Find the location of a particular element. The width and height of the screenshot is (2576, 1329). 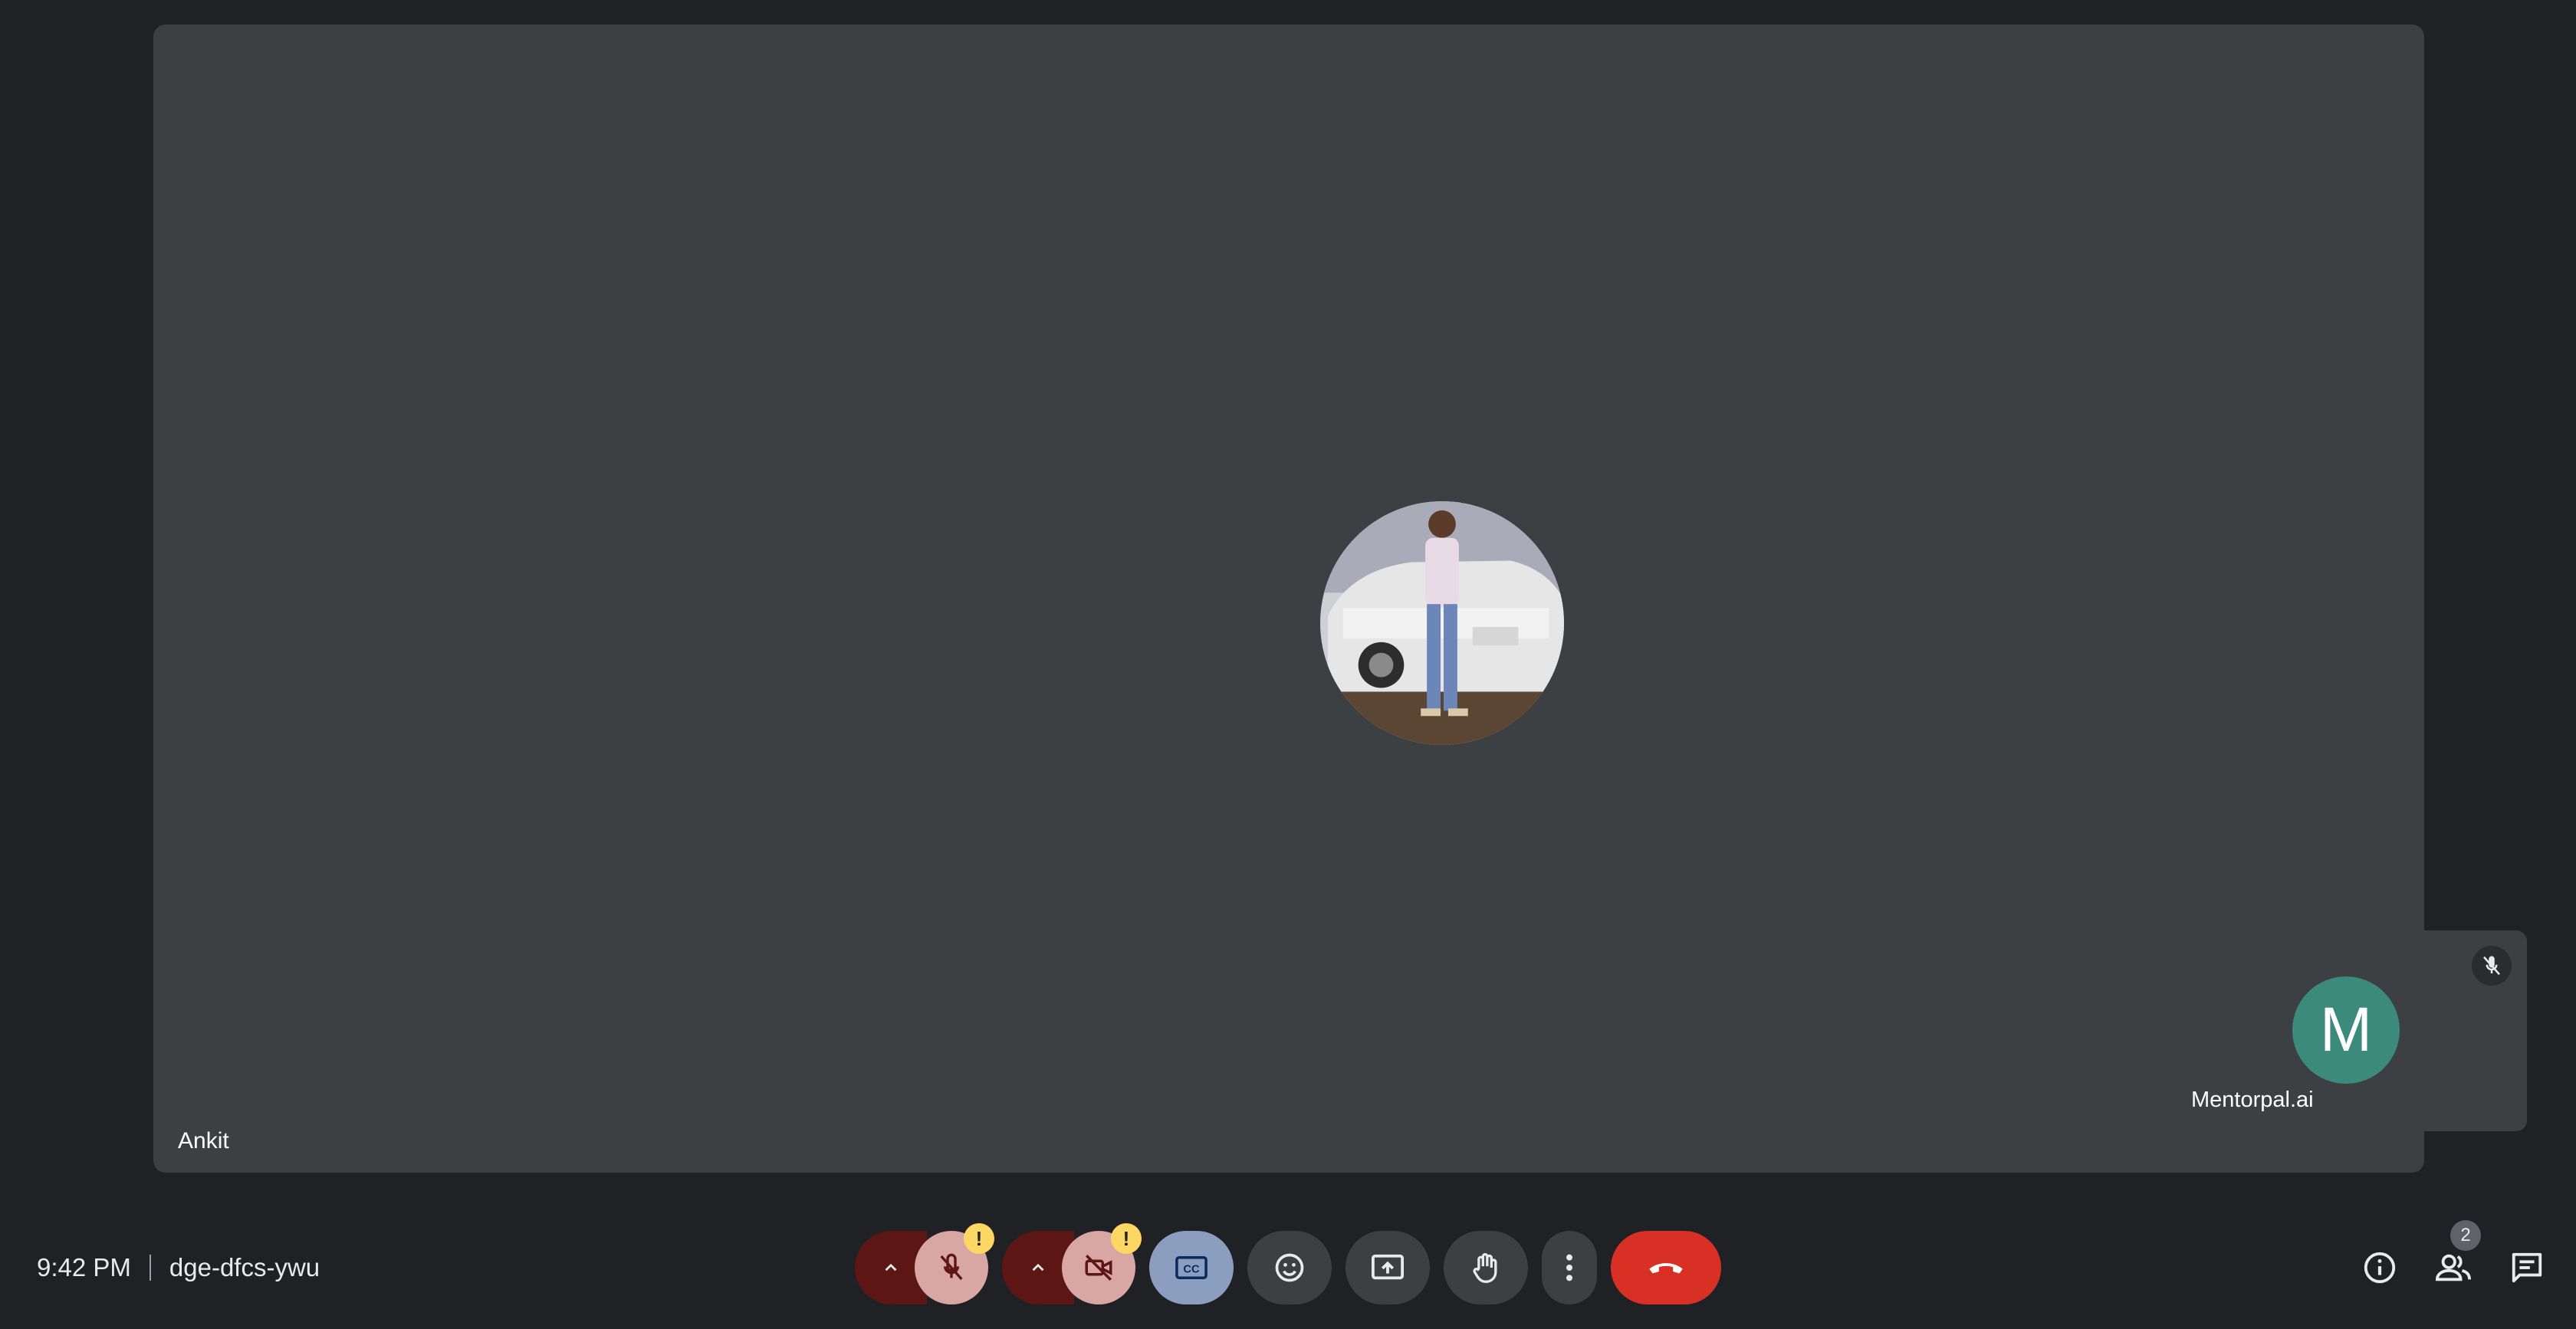

meeting-info-bar: 9:42 PM dge-dfcs-ywu is located at coordinates (179, 1267).